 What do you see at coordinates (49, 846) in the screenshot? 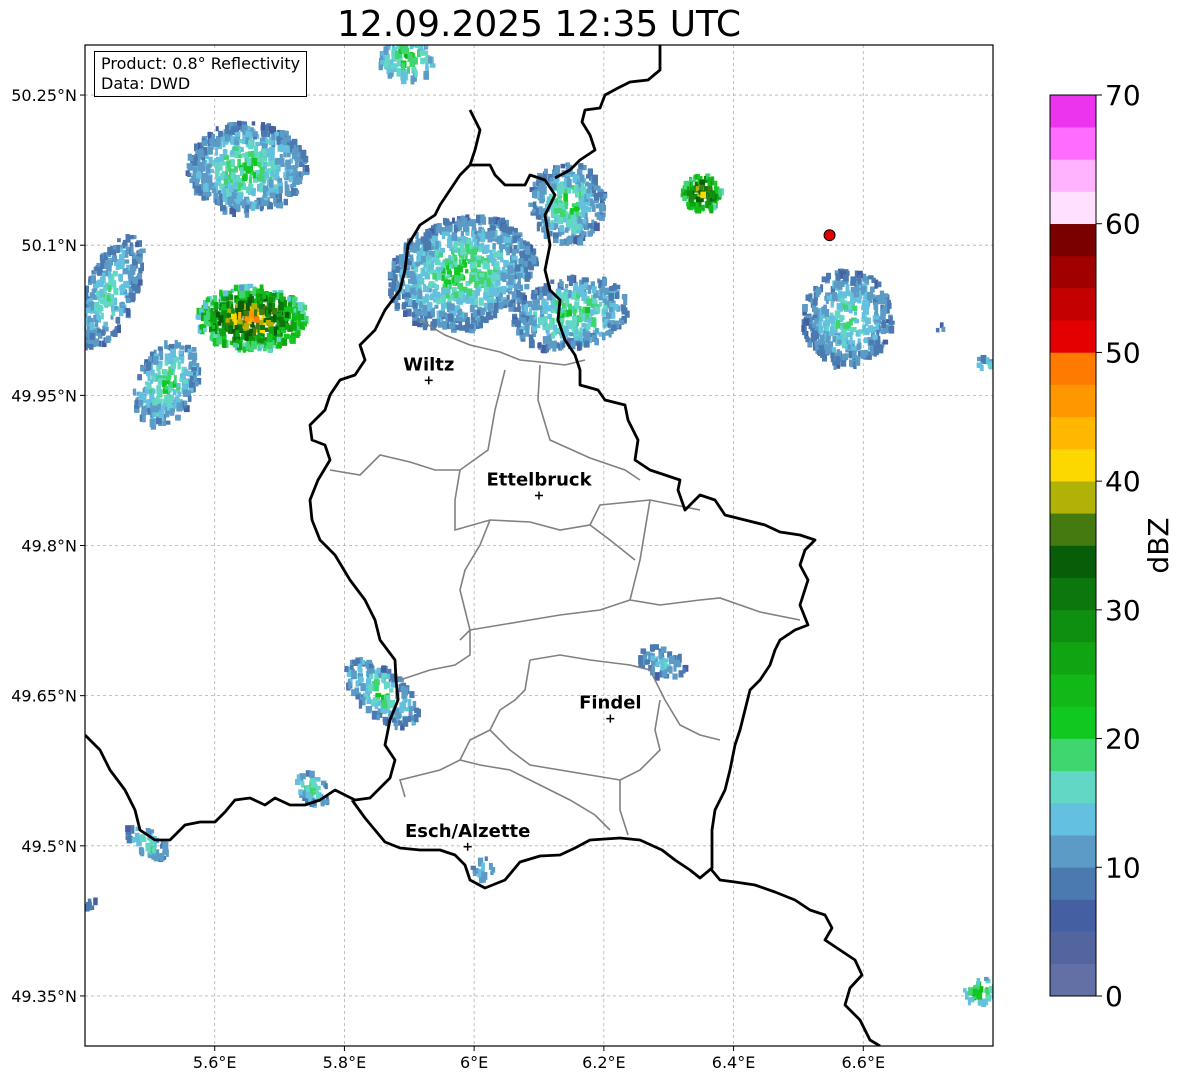
I see `lat-tick-label: 49.5°N` at bounding box center [49, 846].